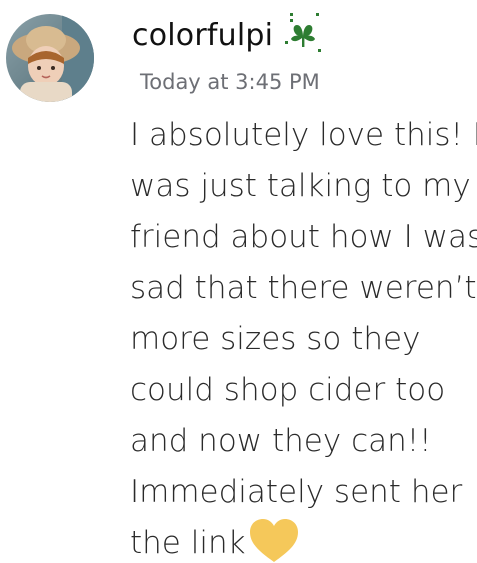 The width and height of the screenshot is (477, 563). Describe the element at coordinates (303, 237) in the screenshot. I see `message-line: friend about how I was` at that location.